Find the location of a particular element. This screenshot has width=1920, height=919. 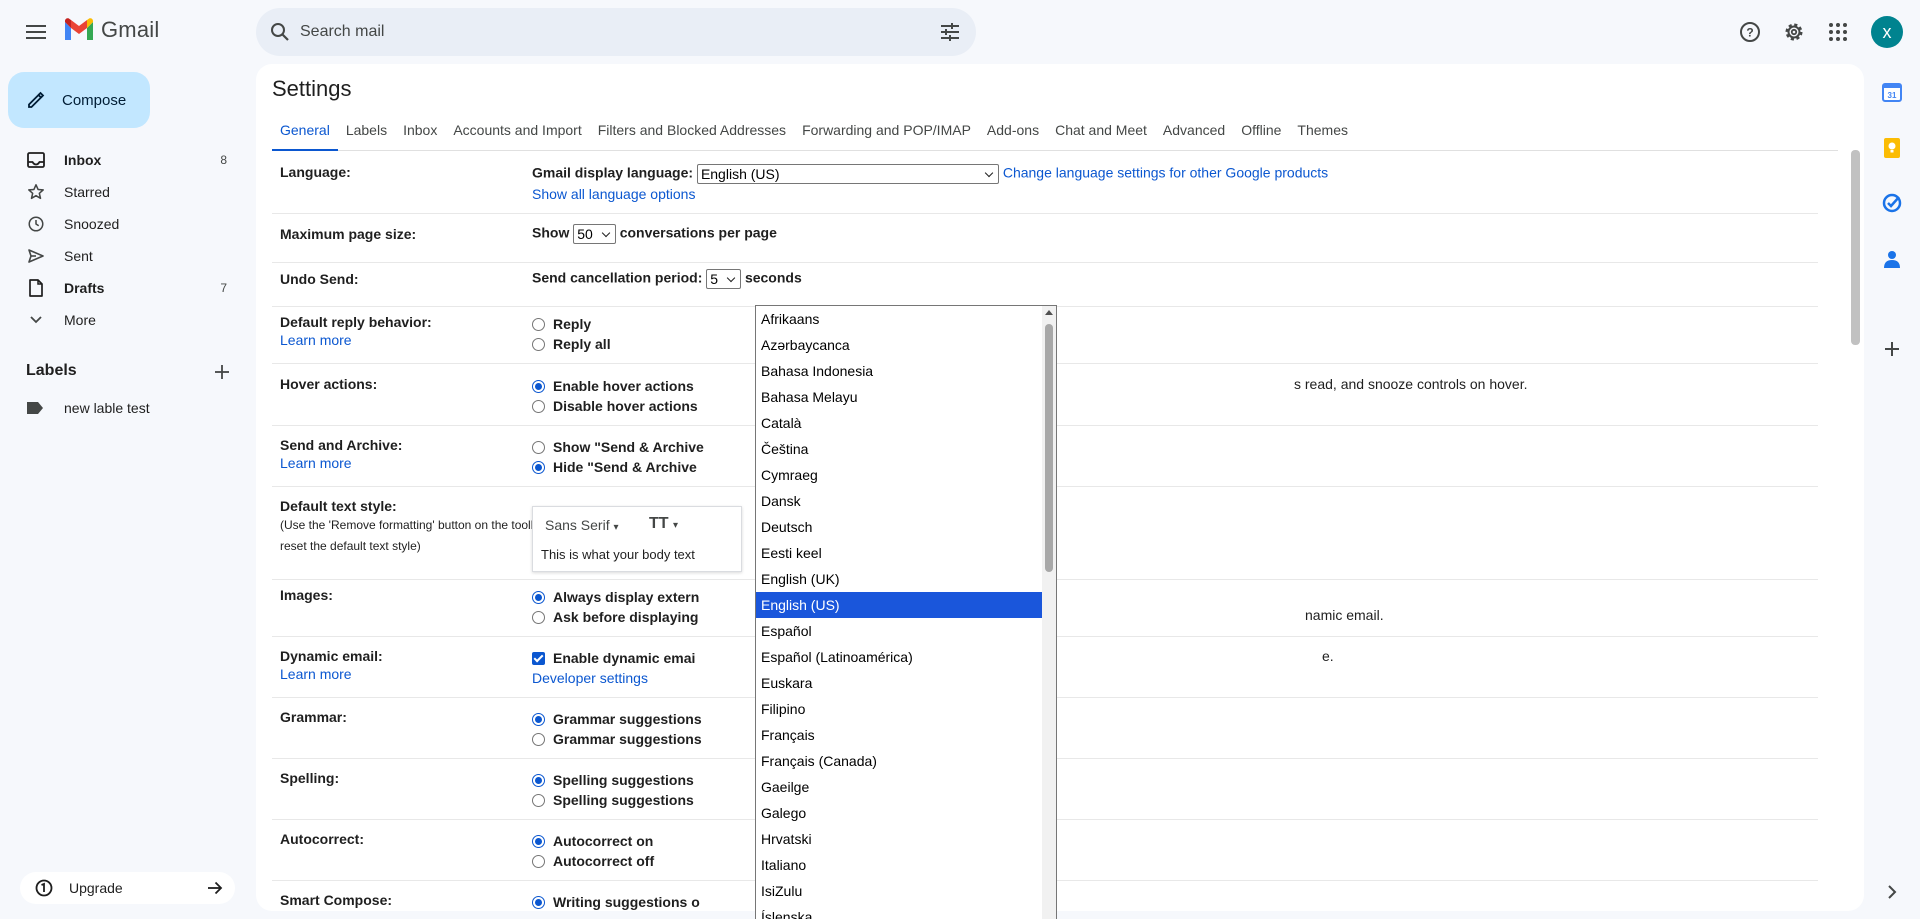

language-option: Hrvatski is located at coordinates (899, 839).